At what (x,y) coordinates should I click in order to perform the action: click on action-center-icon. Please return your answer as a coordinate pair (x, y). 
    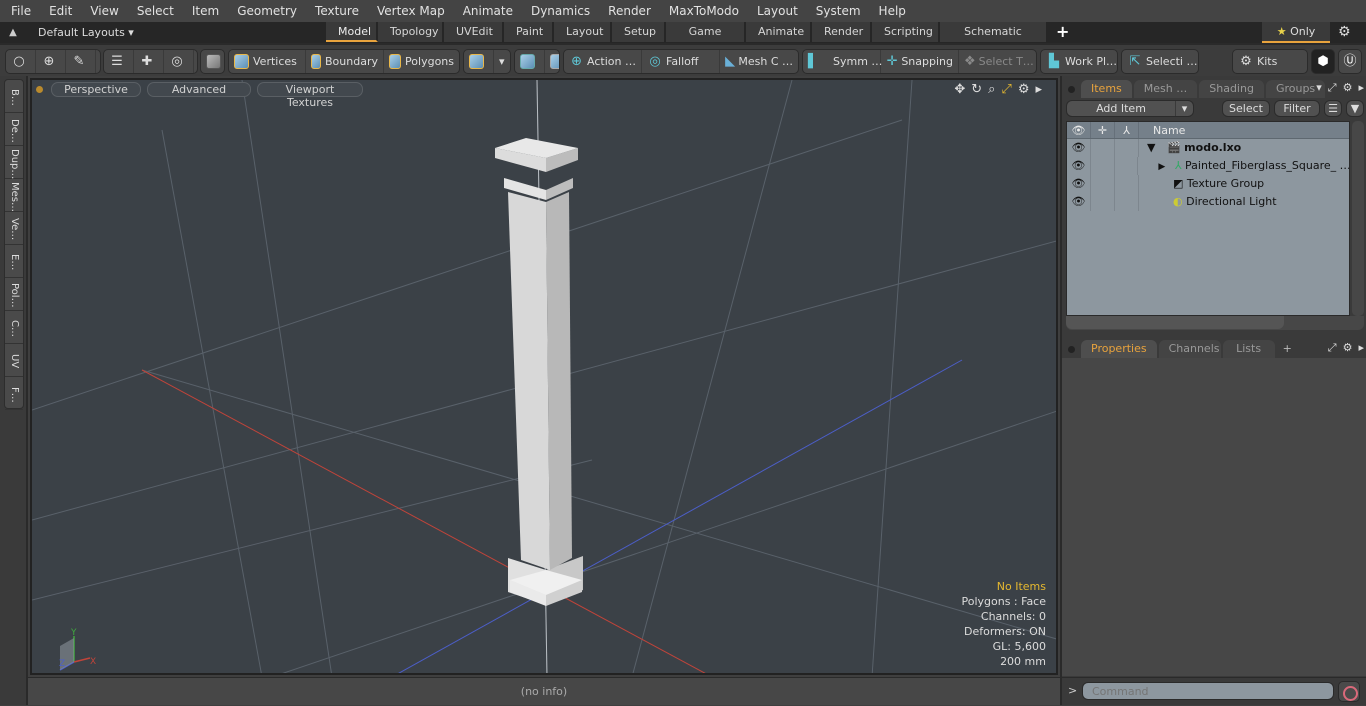
    Looking at the image, I should click on (530, 61).